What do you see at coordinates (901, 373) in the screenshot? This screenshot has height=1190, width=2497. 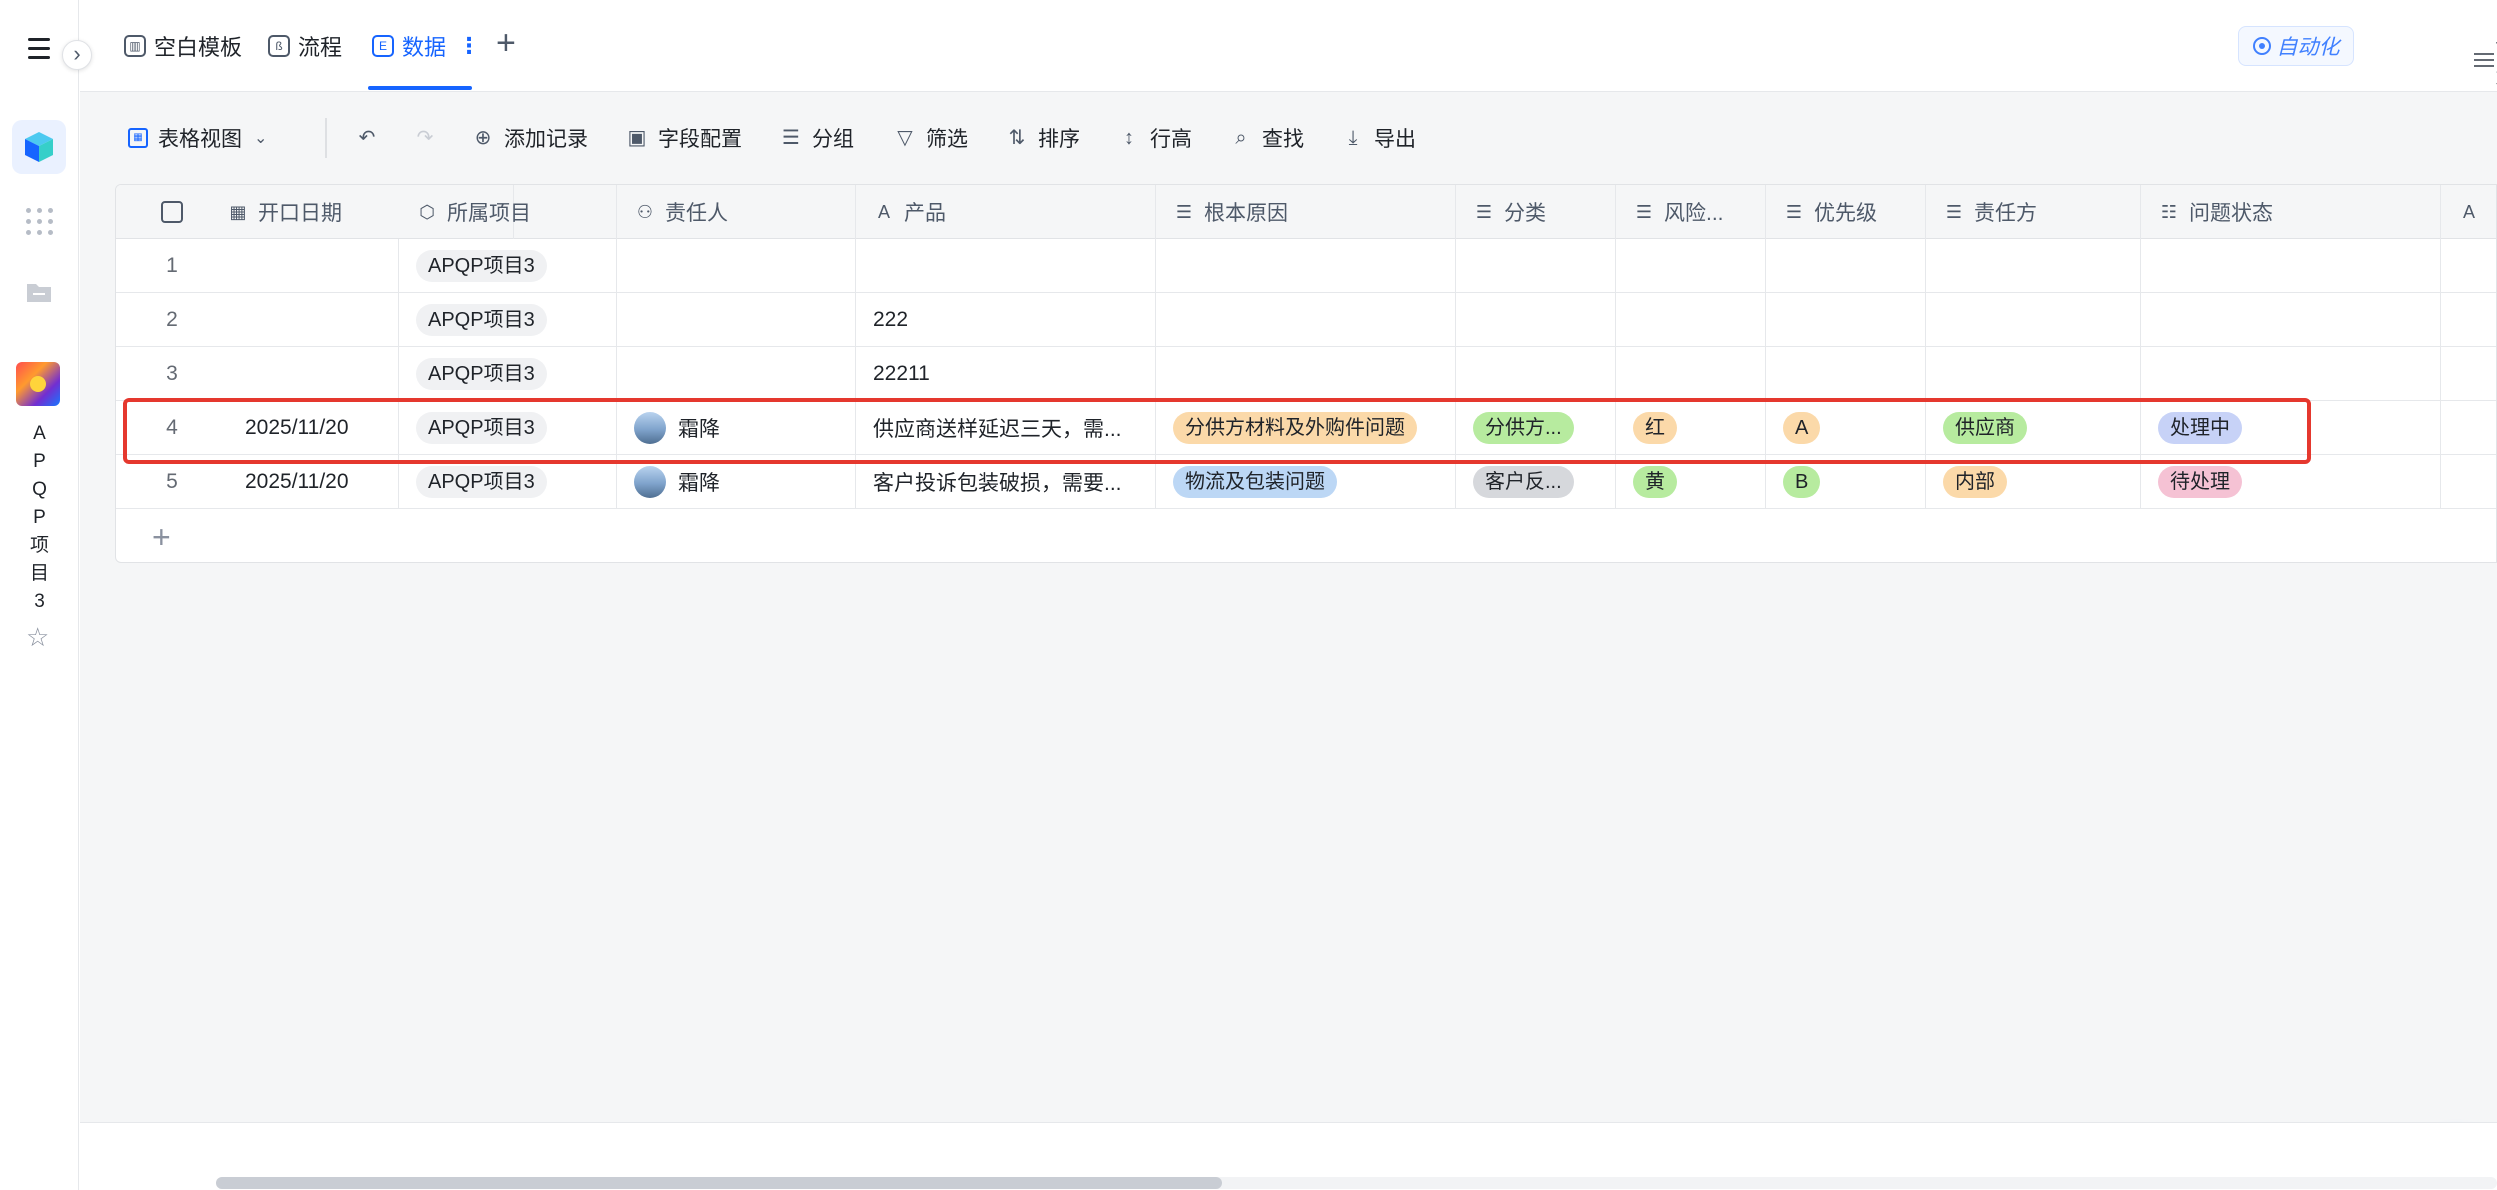 I see `product-text: 22211` at bounding box center [901, 373].